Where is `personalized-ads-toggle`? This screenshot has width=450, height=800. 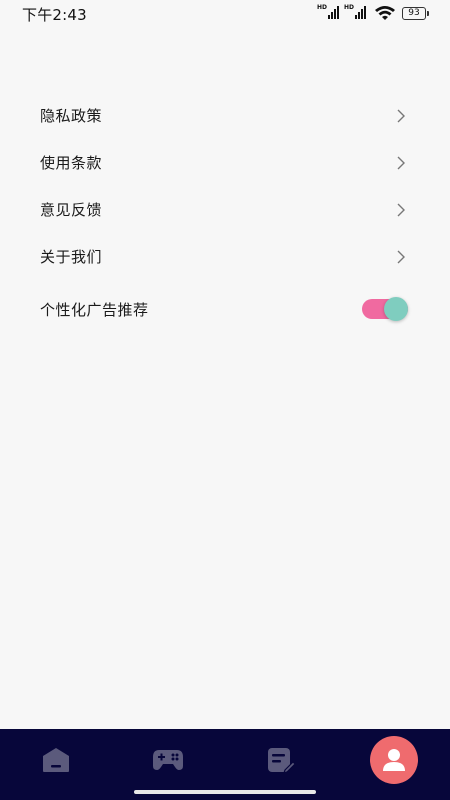 personalized-ads-toggle is located at coordinates (385, 309).